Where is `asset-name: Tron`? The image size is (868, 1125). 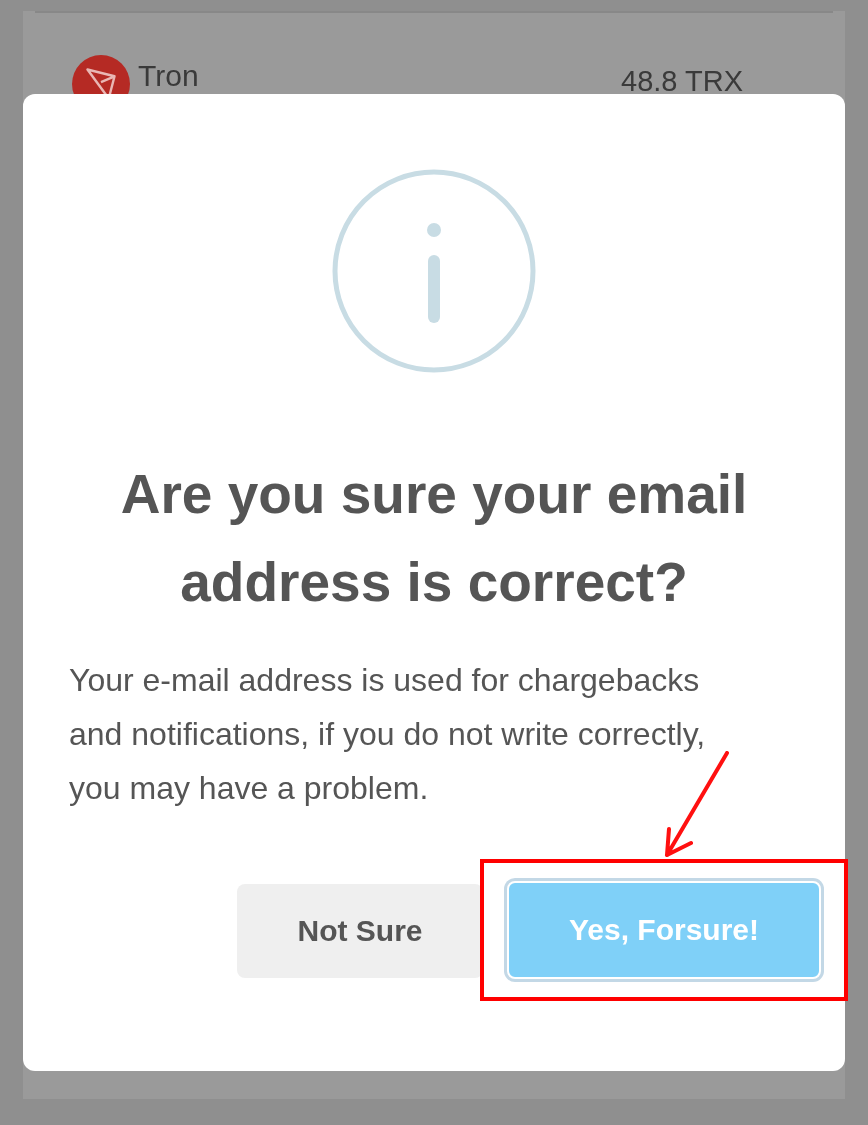
asset-name: Tron is located at coordinates (168, 76).